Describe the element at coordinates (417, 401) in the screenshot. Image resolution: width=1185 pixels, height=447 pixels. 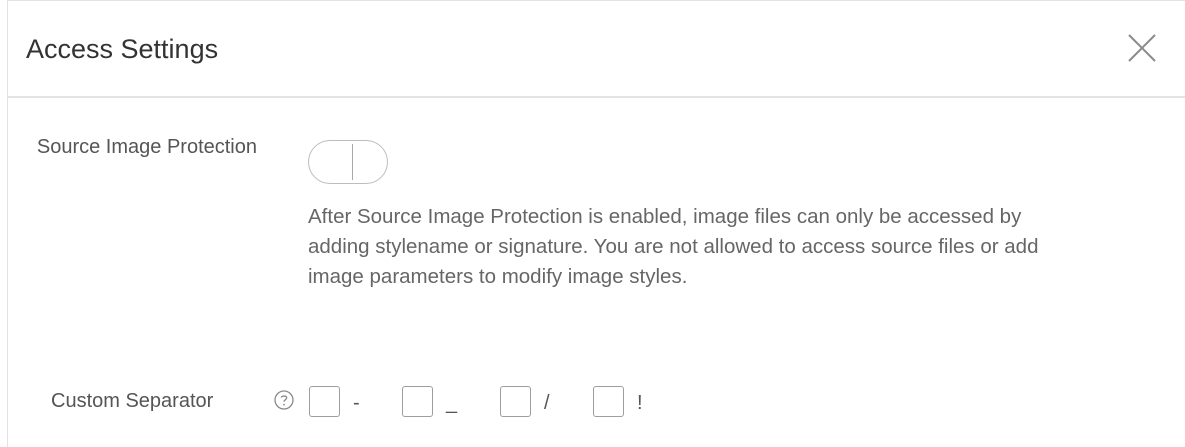
I see `separator-underscore-checkbox` at that location.